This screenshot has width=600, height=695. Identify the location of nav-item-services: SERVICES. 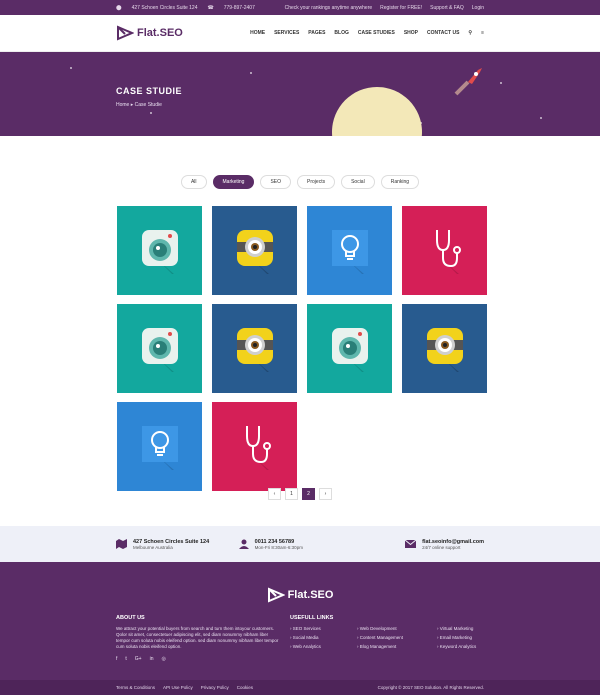
(286, 33).